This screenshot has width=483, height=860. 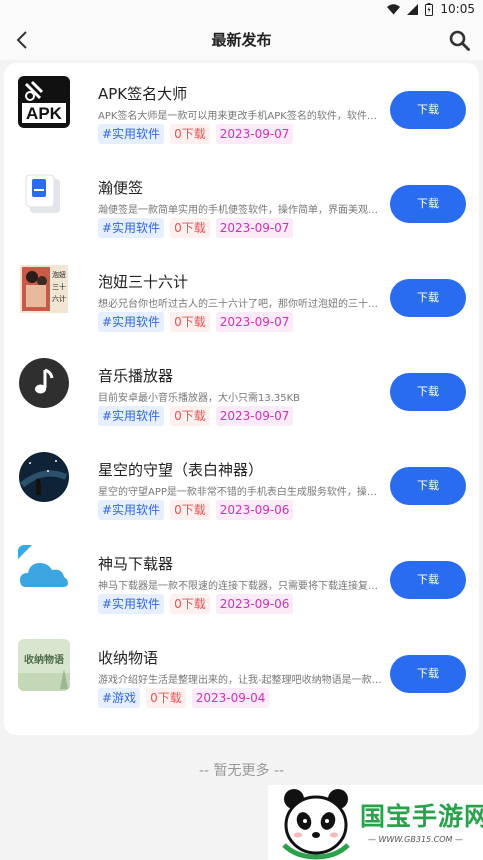 I want to click on app-name: 音乐播放器, so click(x=136, y=376).